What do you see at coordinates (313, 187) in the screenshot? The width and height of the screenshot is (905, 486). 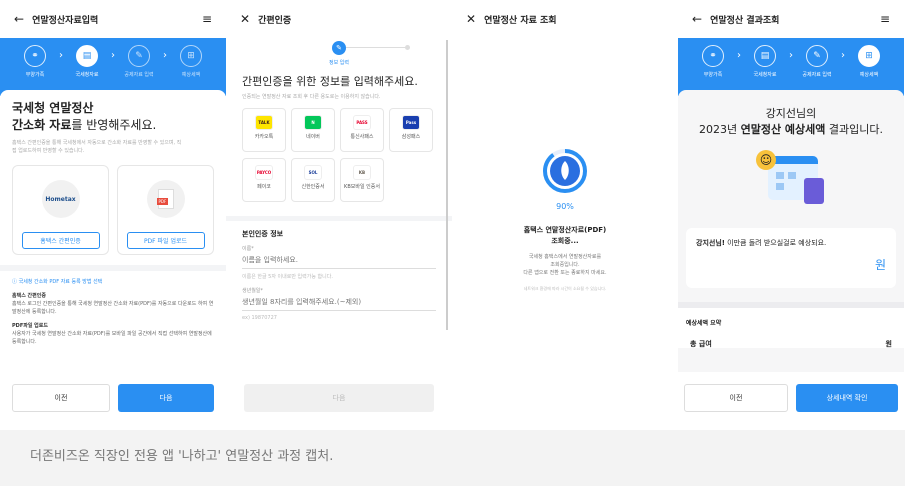 I see `provider-label: 신한인증서` at bounding box center [313, 187].